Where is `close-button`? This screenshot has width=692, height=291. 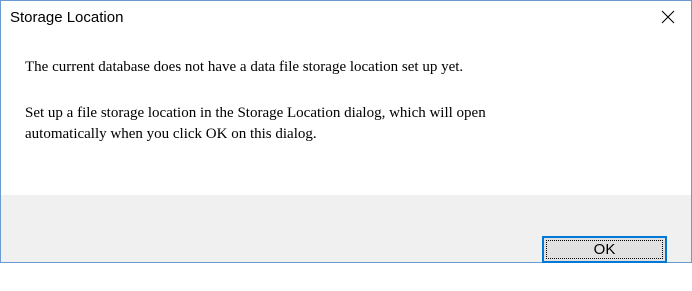 close-button is located at coordinates (668, 16).